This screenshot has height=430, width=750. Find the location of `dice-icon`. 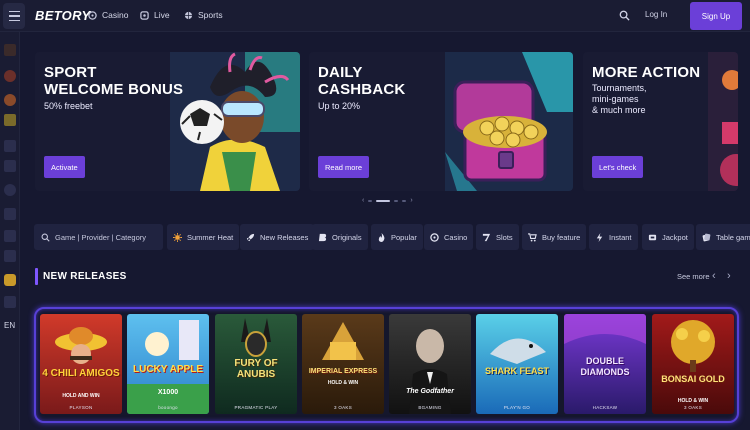

dice-icon is located at coordinates (10, 146).